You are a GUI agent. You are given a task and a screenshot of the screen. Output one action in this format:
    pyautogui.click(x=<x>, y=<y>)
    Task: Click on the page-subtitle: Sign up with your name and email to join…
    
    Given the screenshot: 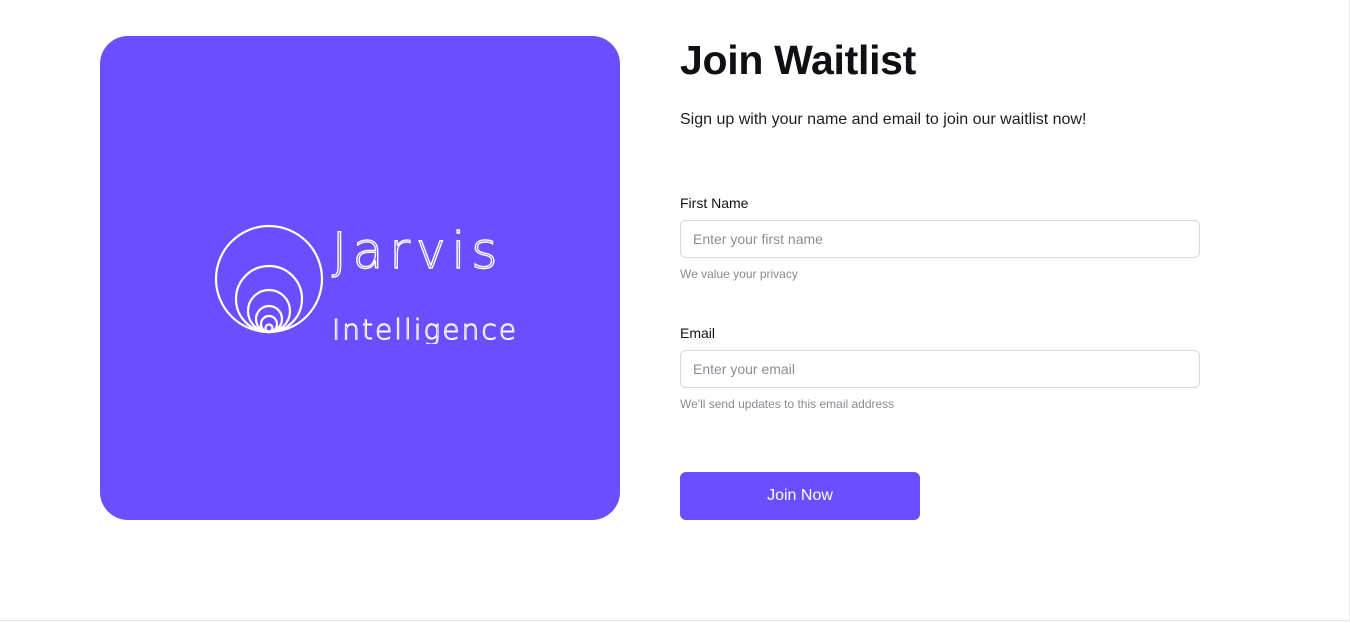 What is the action you would take?
    pyautogui.click(x=883, y=119)
    